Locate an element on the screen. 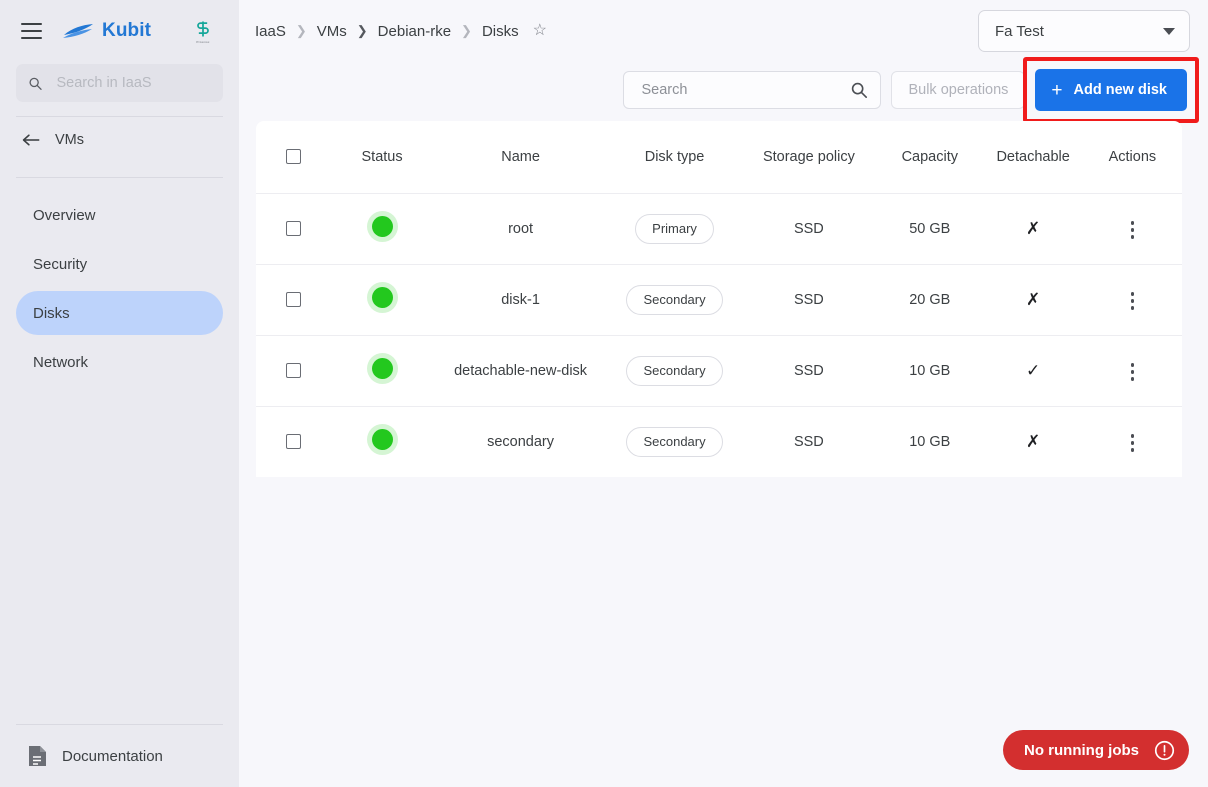  document-icon is located at coordinates (37, 756).